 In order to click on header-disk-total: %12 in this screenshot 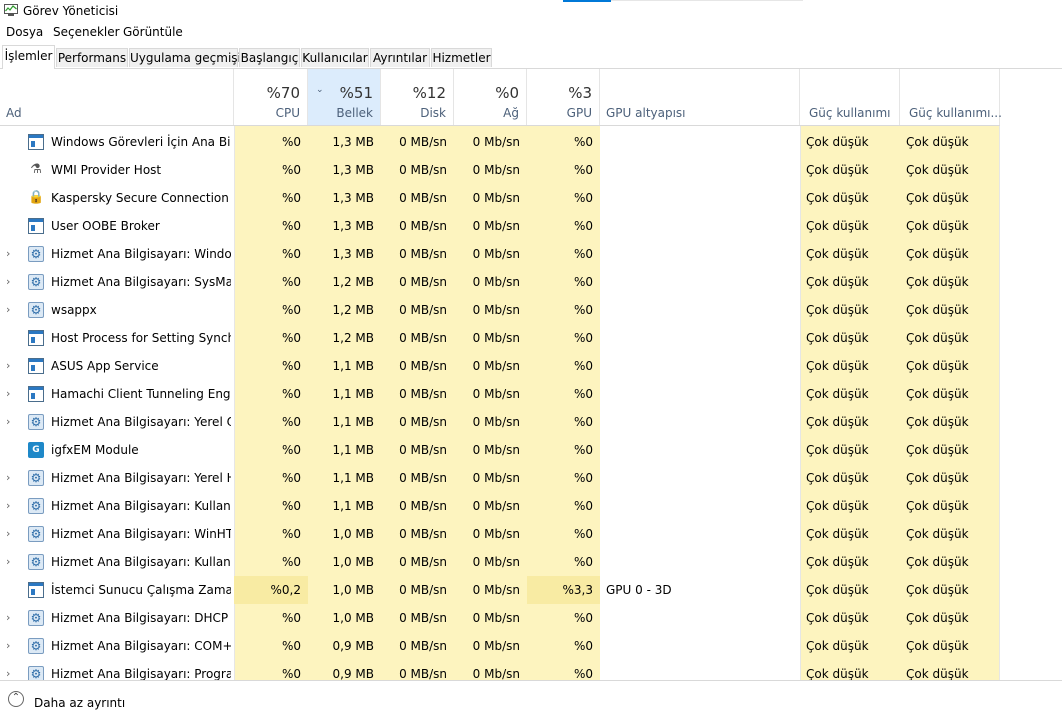, I will do `click(429, 93)`.